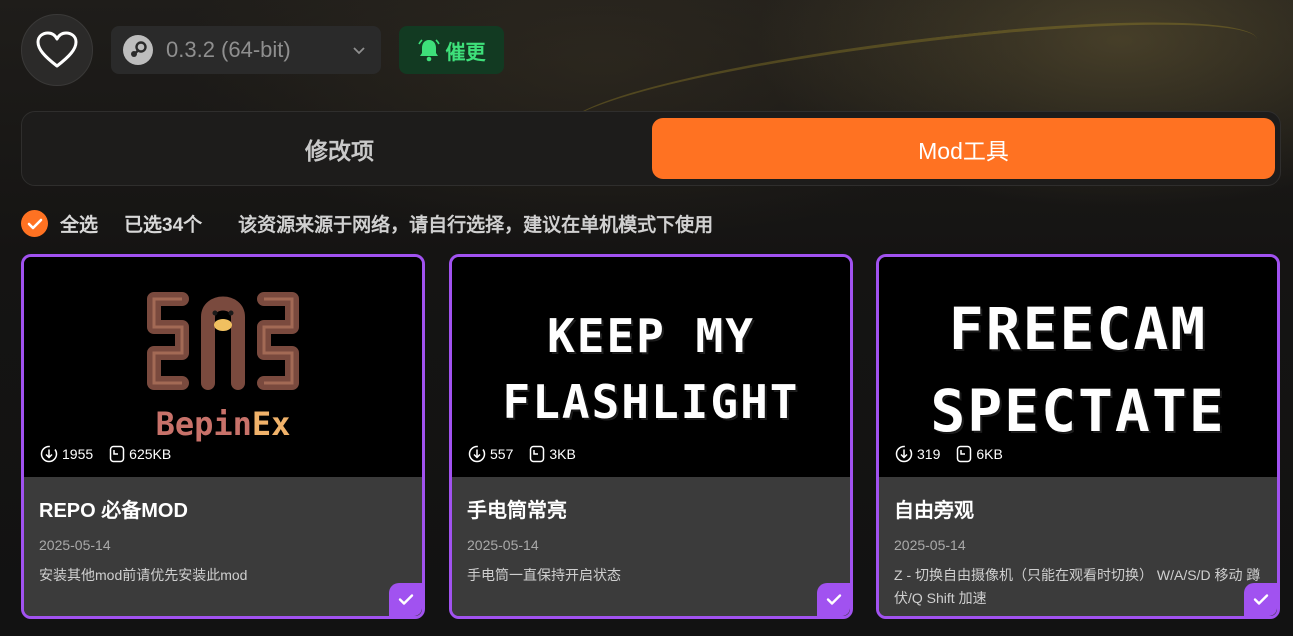 The width and height of the screenshot is (1293, 636). What do you see at coordinates (651, 367) in the screenshot?
I see `mod-thumbnail: KEEP MY FLASHLIGHT 557 3KB` at bounding box center [651, 367].